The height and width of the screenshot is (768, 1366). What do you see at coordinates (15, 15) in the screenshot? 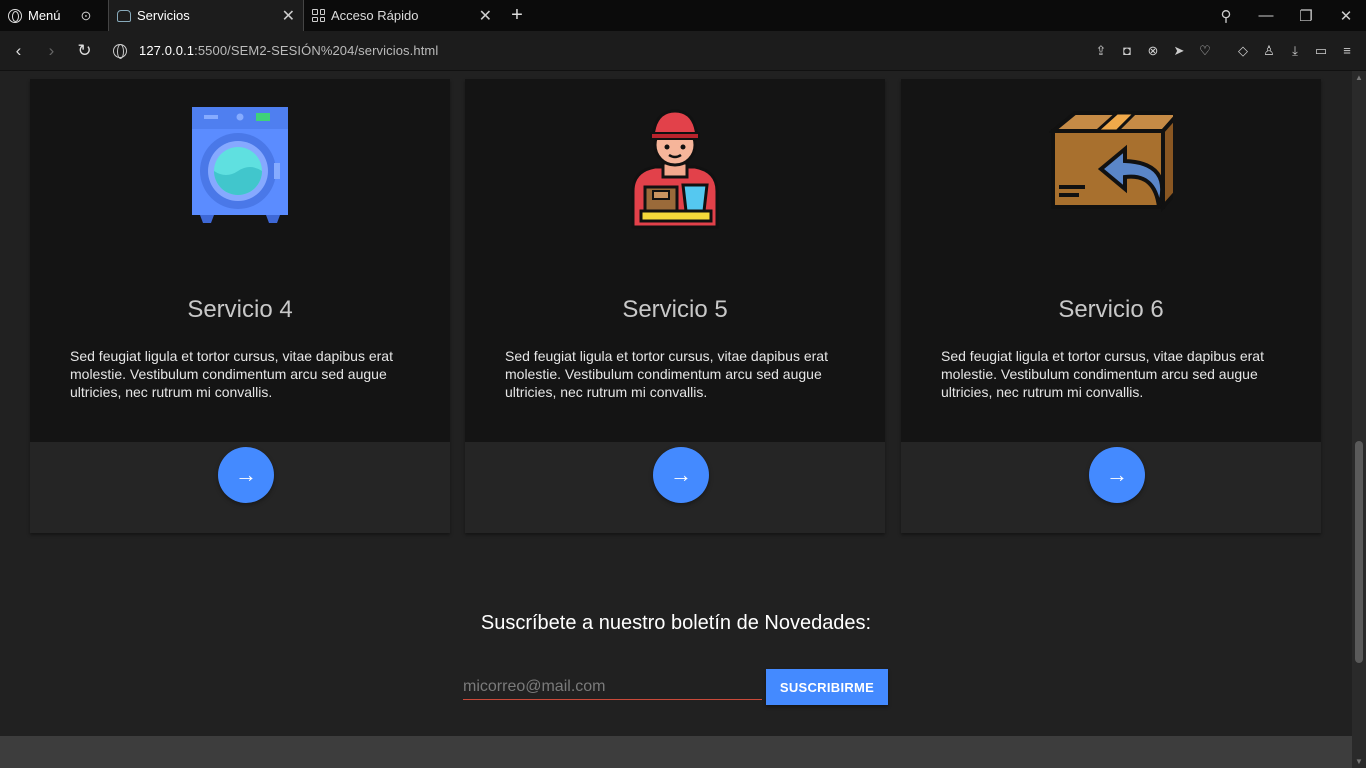
I see `opera-logo-icon` at bounding box center [15, 15].